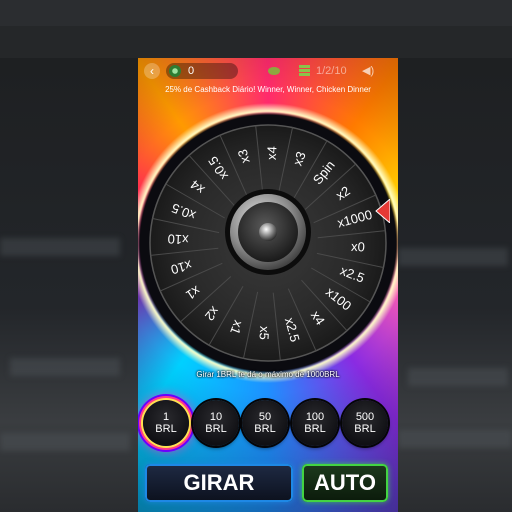 This screenshot has height=512, width=512. Describe the element at coordinates (358, 247) in the screenshot. I see `wheel-segment-label: x0` at that location.